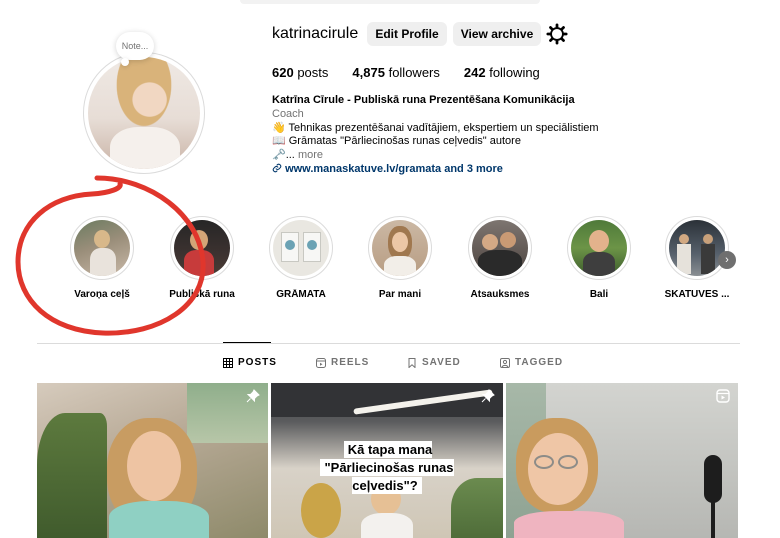 The height and width of the screenshot is (538, 780). I want to click on tab-saved: SAVED, so click(434, 362).